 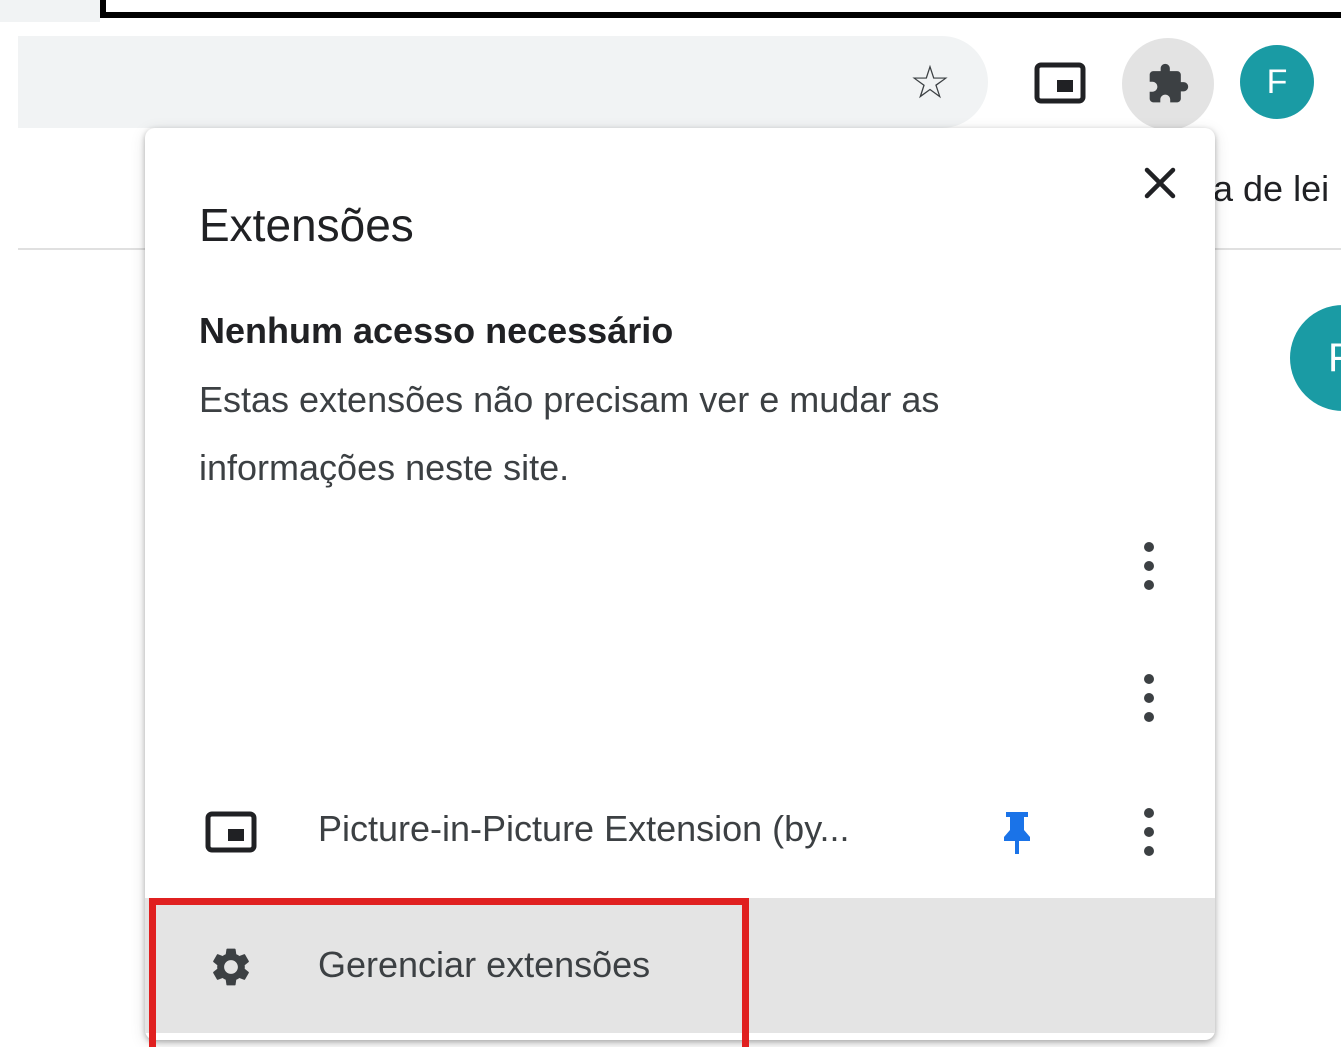 I want to click on popup-title: Extensões, so click(x=306, y=225).